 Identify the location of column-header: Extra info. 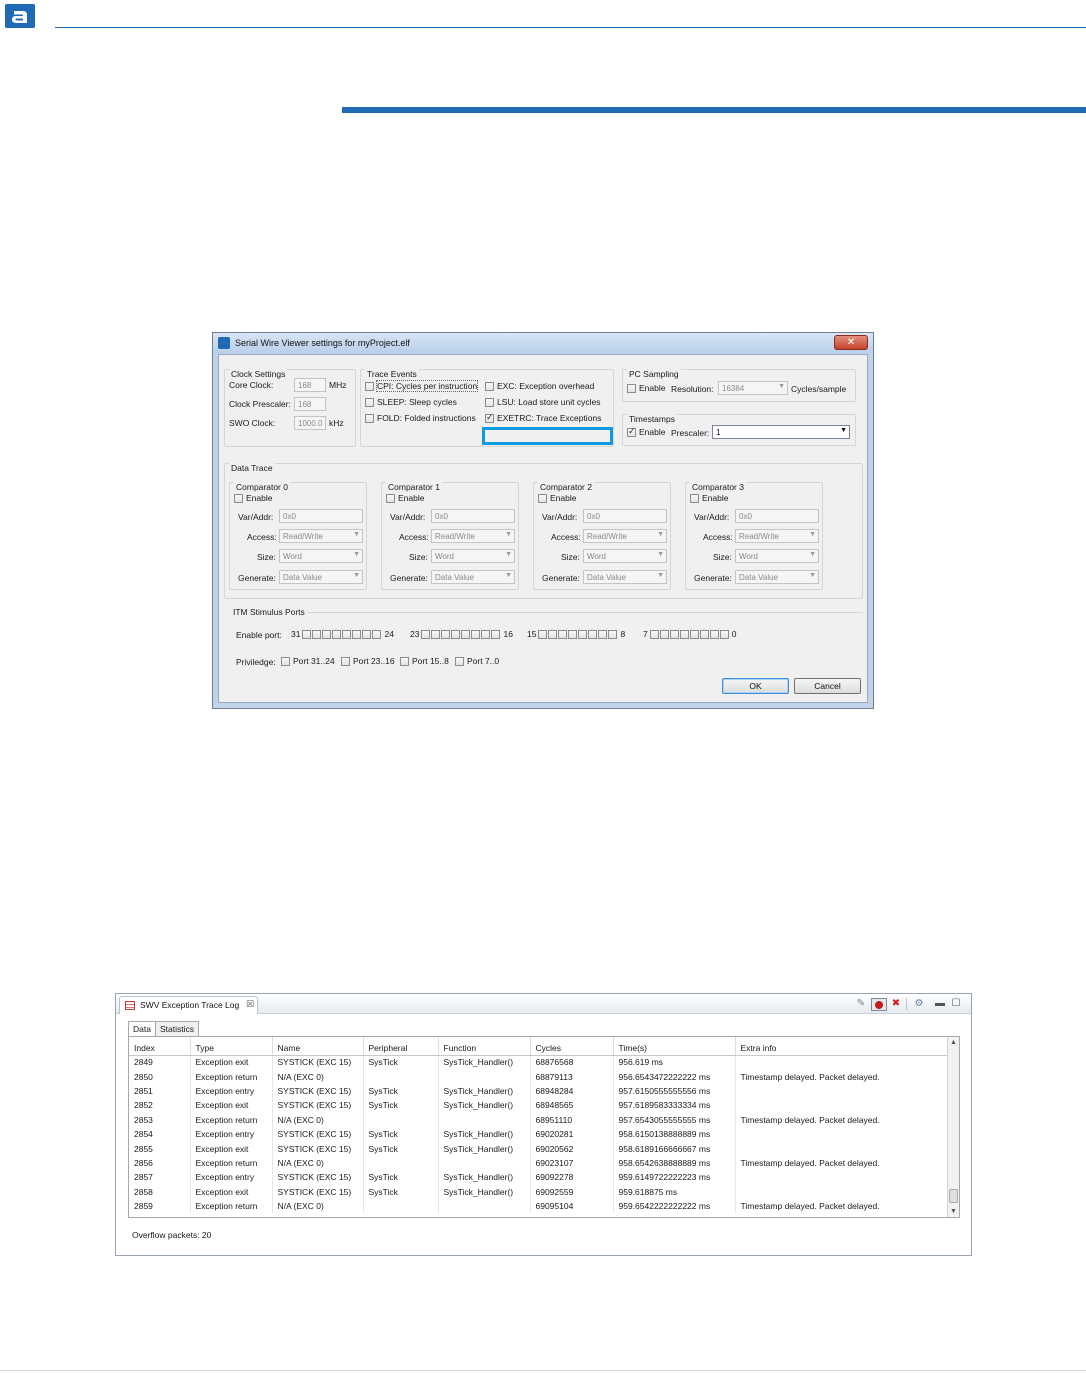
(842, 1046).